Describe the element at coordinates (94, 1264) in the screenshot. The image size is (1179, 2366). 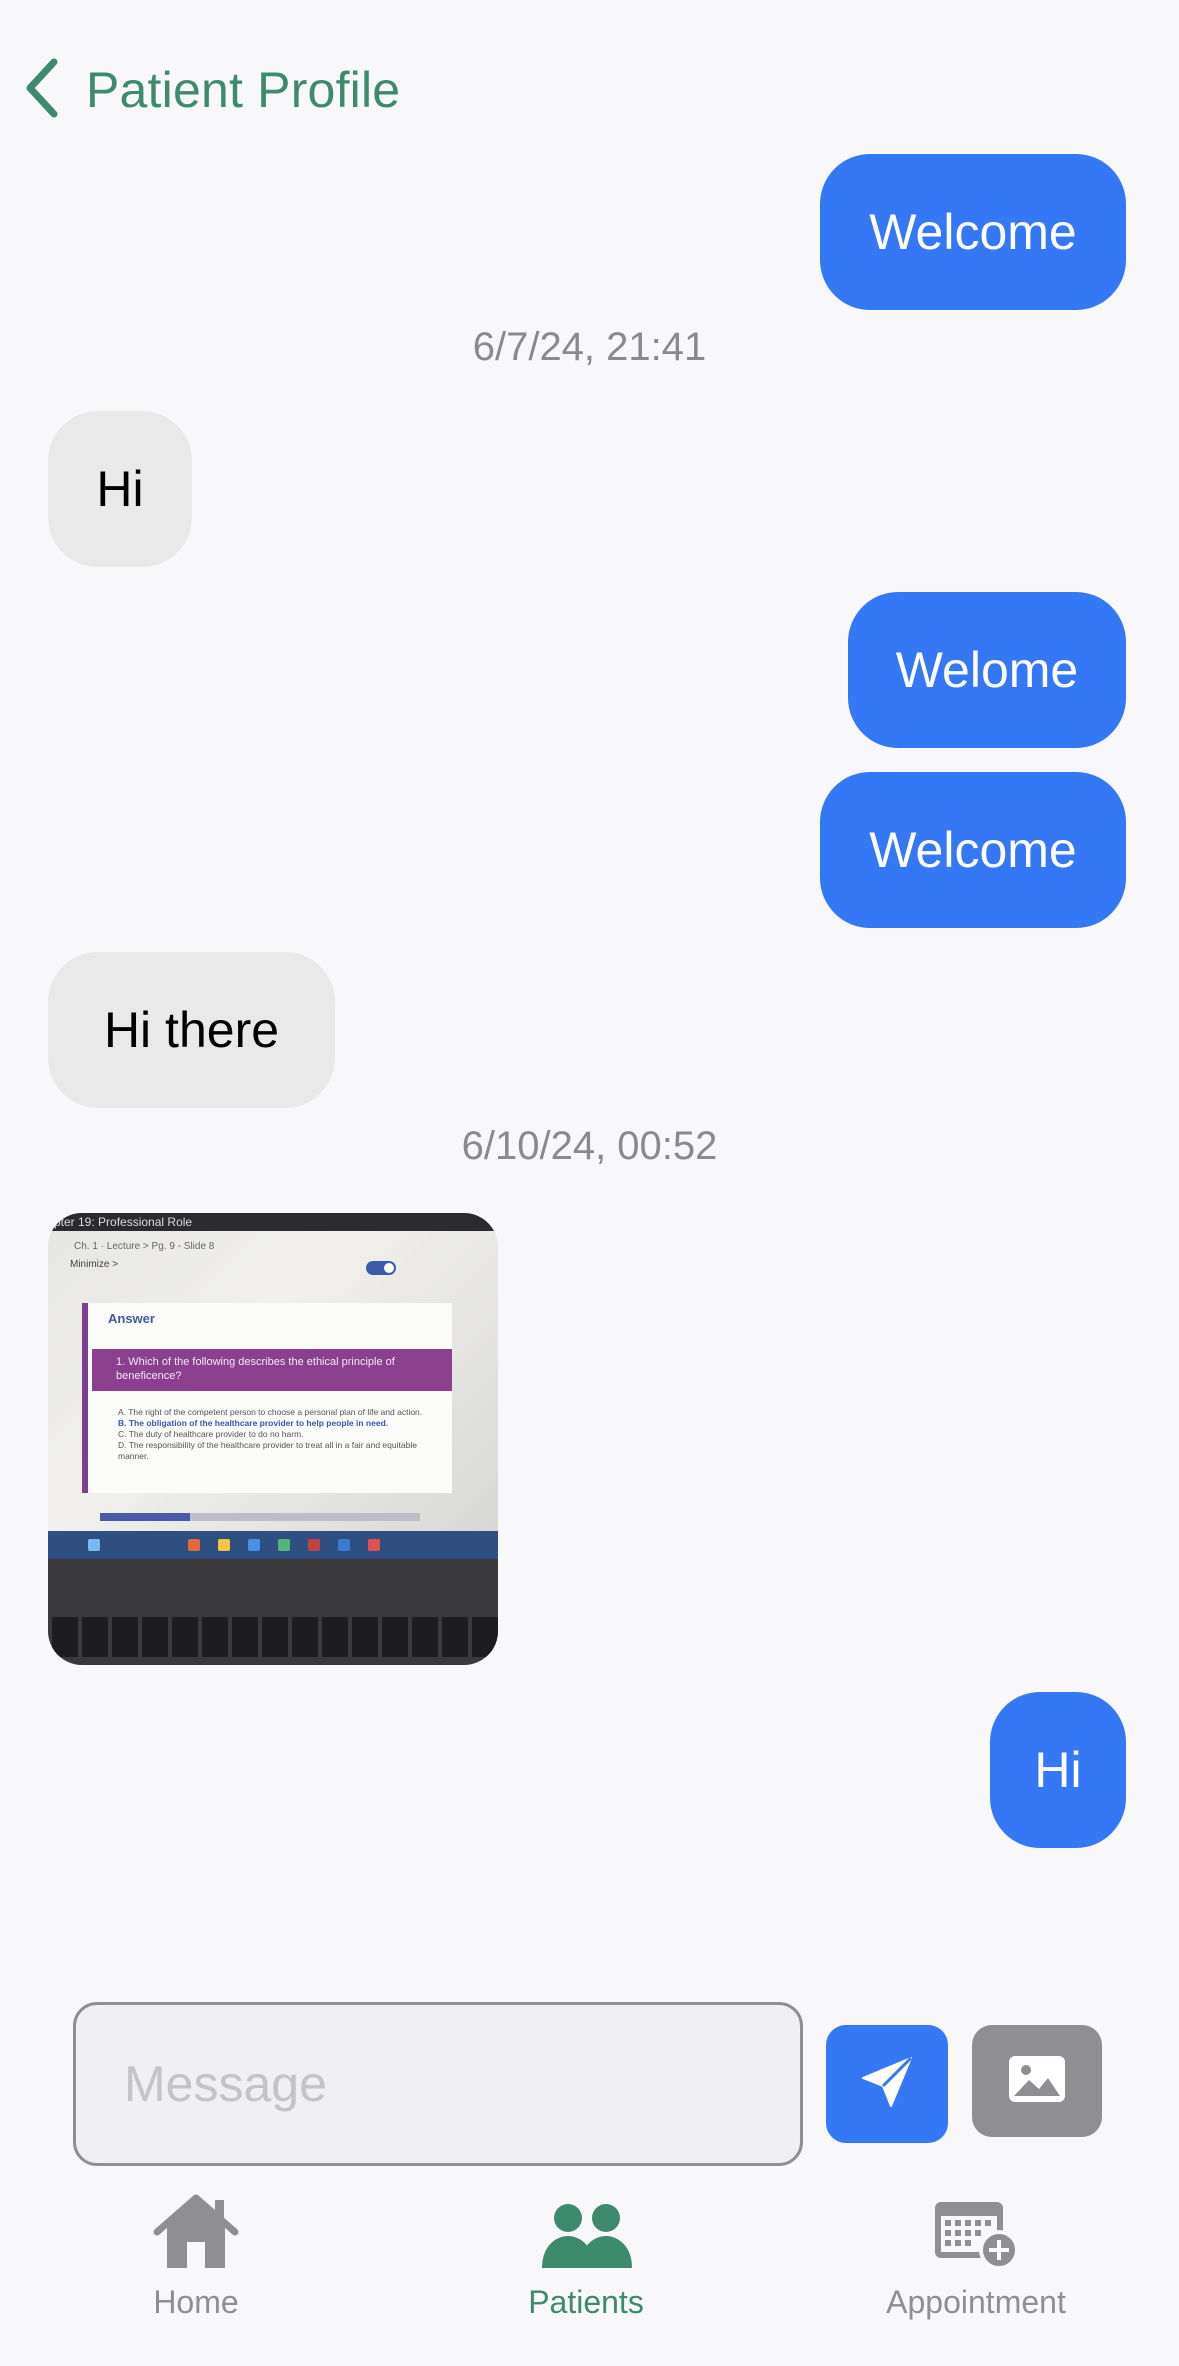
I see `photo-minimize: Minimize >` at that location.